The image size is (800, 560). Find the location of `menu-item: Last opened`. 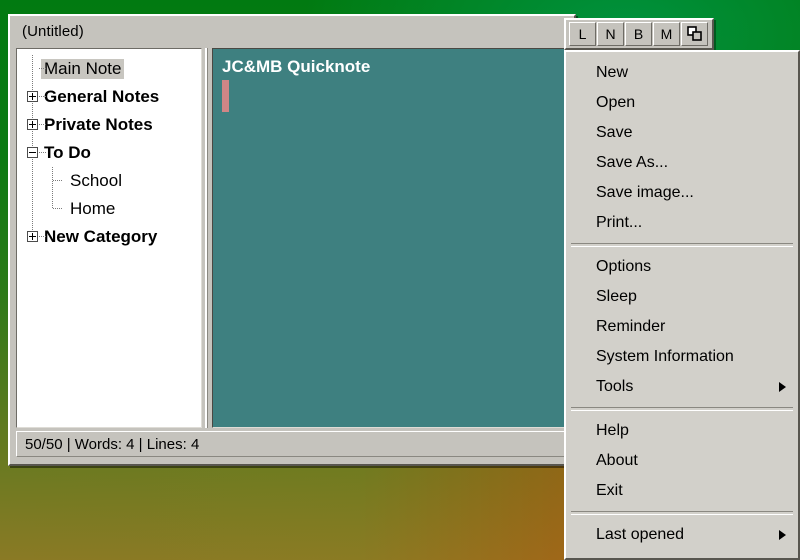

menu-item: Last opened is located at coordinates (682, 535).